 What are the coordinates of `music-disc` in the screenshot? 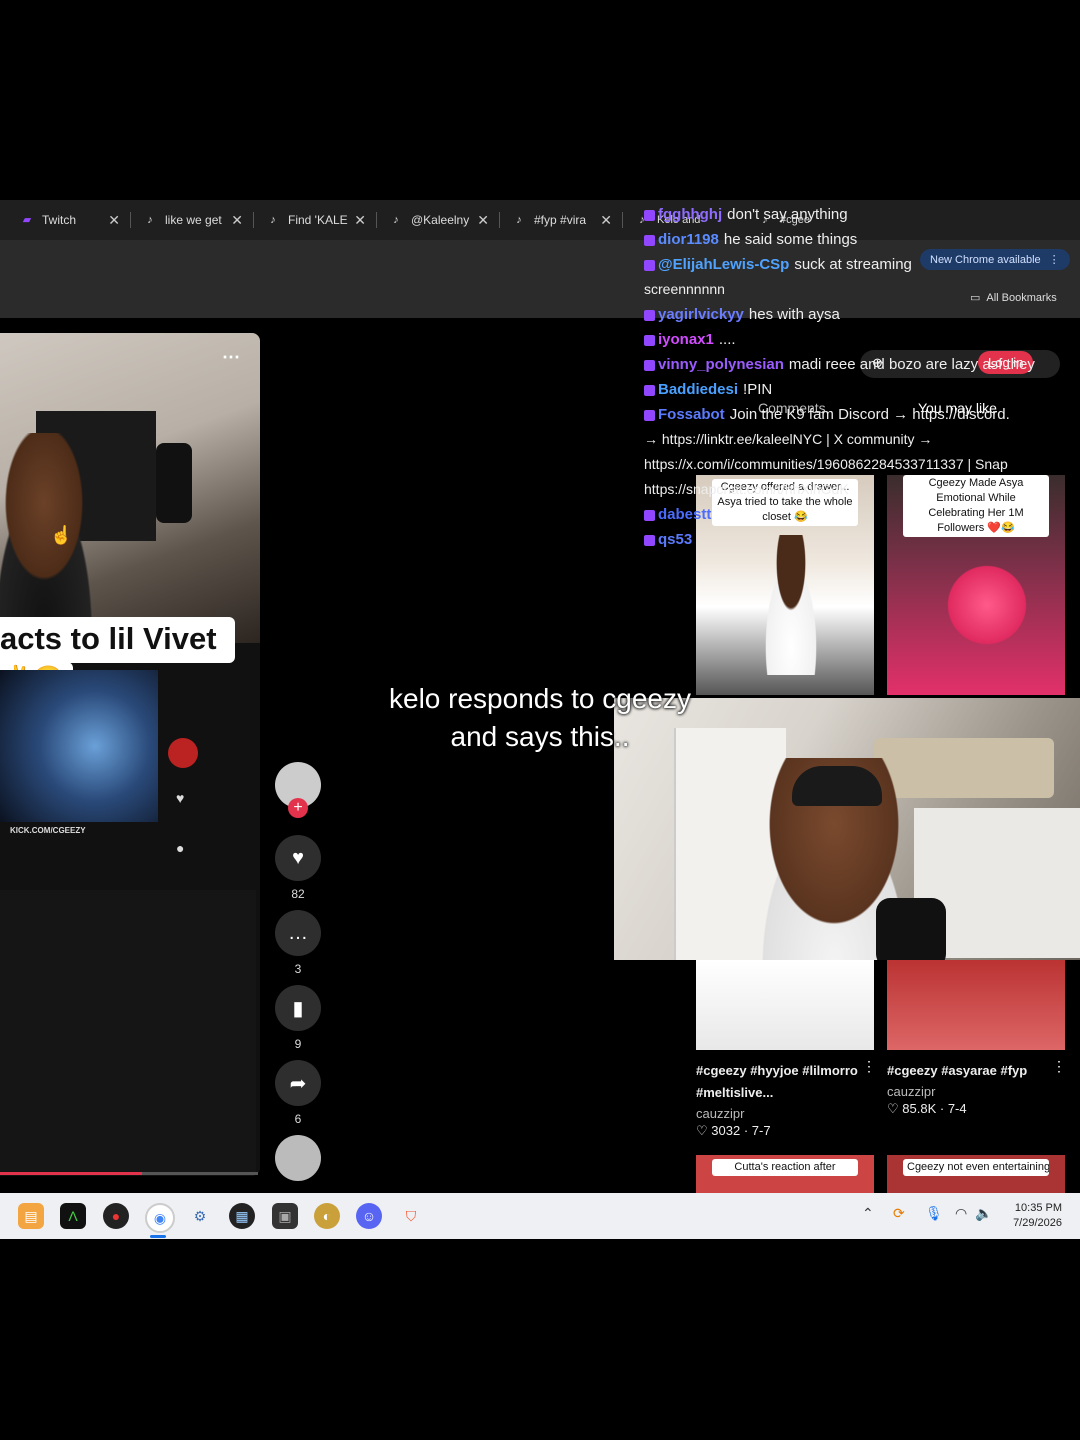 It's located at (298, 1158).